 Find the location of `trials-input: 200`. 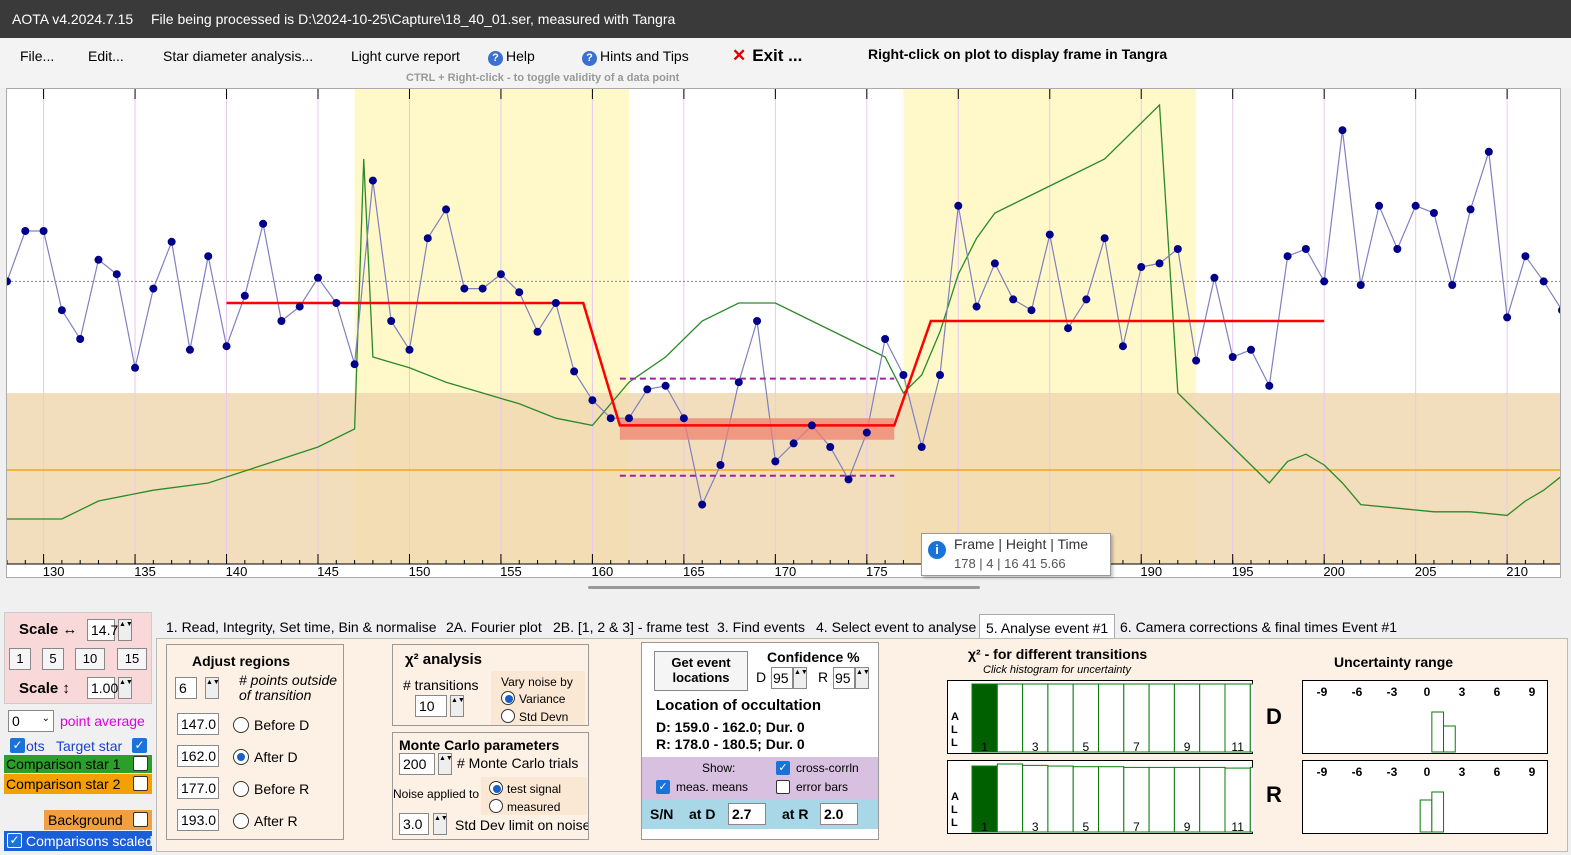

trials-input: 200 is located at coordinates (417, 764).